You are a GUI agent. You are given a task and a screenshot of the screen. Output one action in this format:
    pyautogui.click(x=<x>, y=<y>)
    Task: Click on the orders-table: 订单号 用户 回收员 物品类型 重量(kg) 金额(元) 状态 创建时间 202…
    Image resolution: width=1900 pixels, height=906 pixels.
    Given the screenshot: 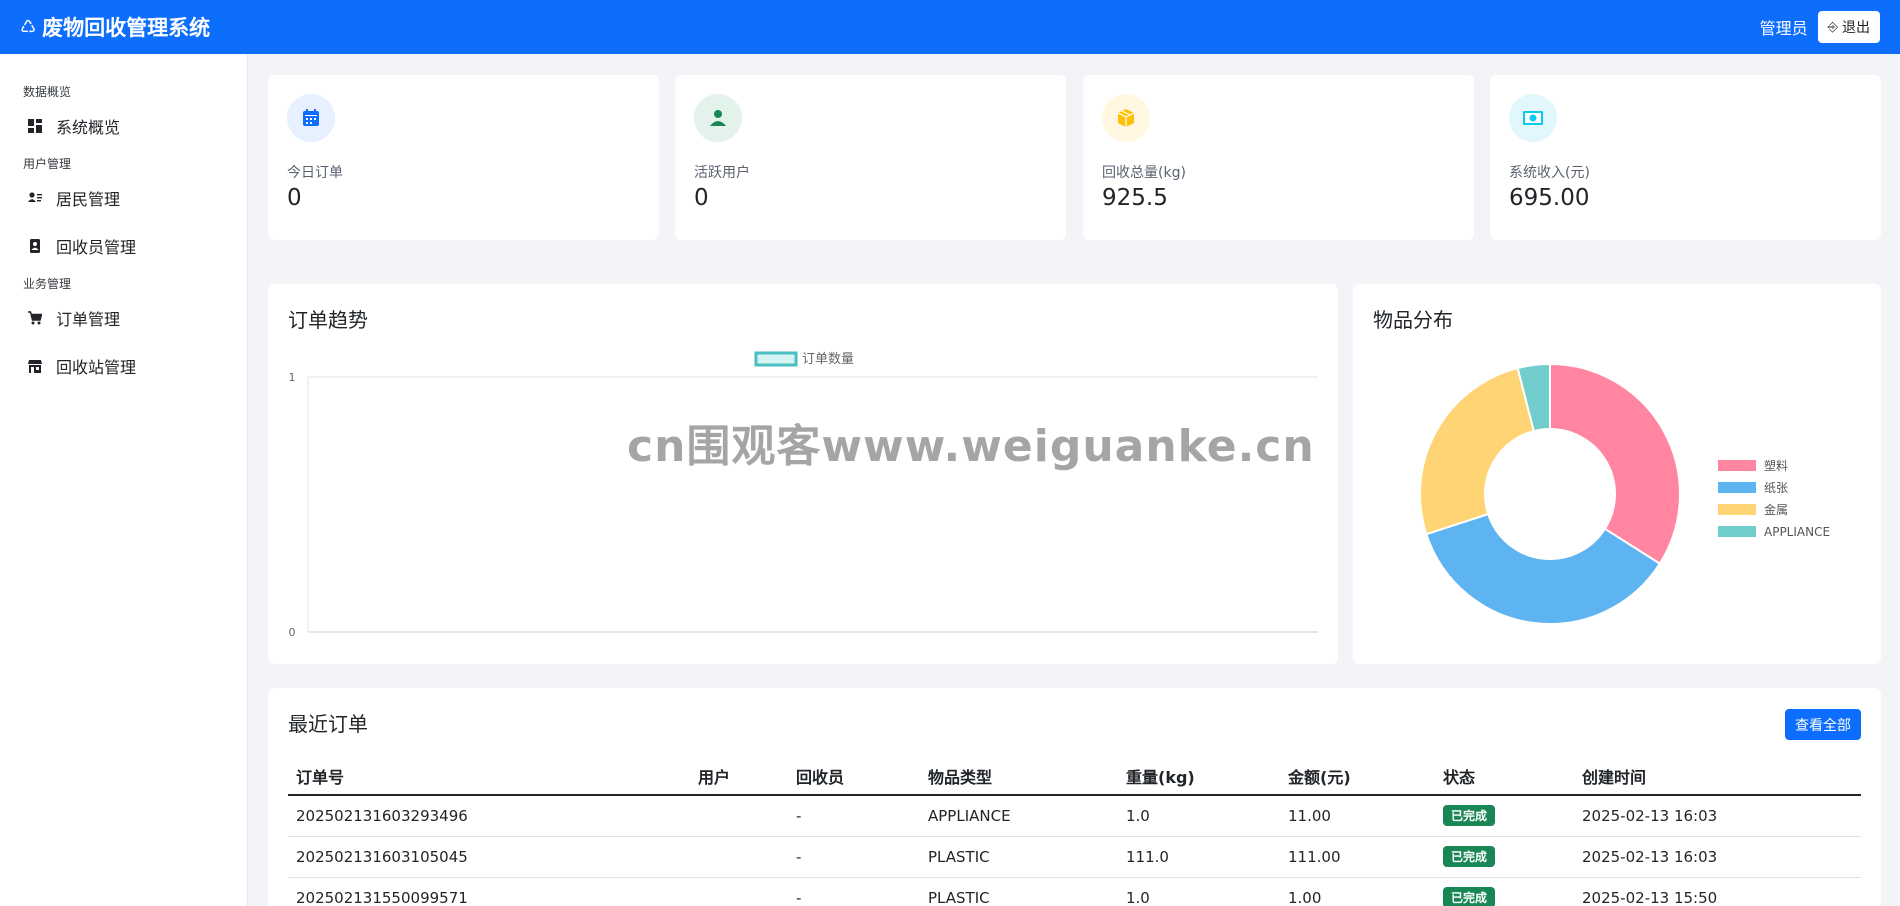 What is the action you would take?
    pyautogui.click(x=1074, y=831)
    